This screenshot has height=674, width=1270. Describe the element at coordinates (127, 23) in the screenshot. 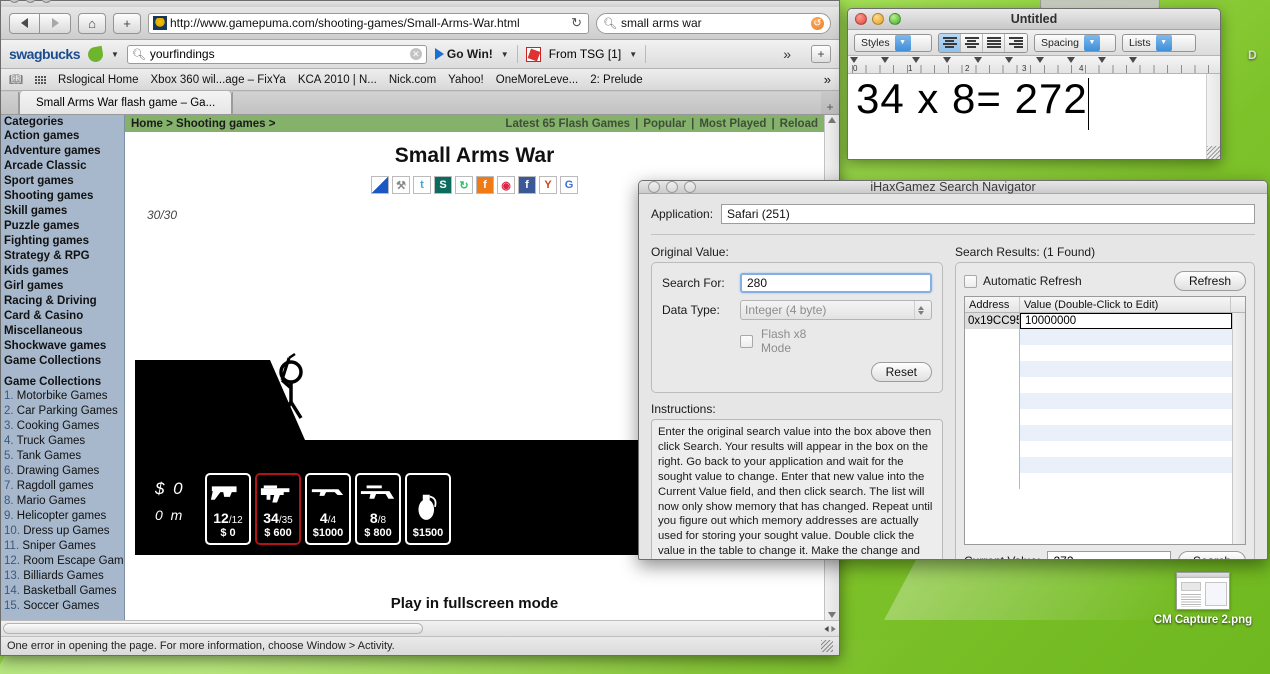

I see `add-bookmark-button: +` at that location.